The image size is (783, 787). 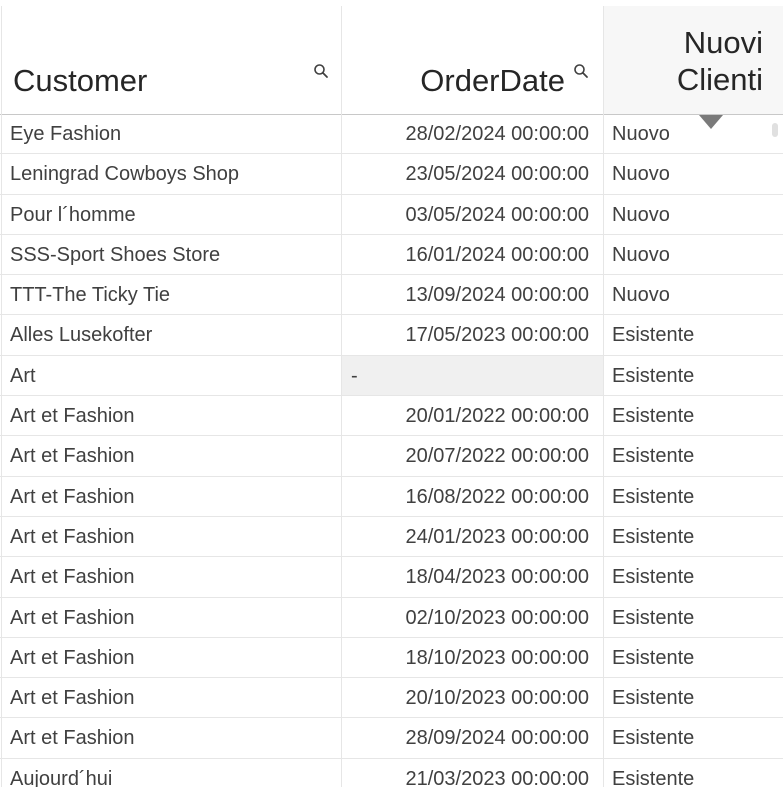 I want to click on orderdate-cell: 17/05/2023 00:00:00, so click(x=473, y=335).